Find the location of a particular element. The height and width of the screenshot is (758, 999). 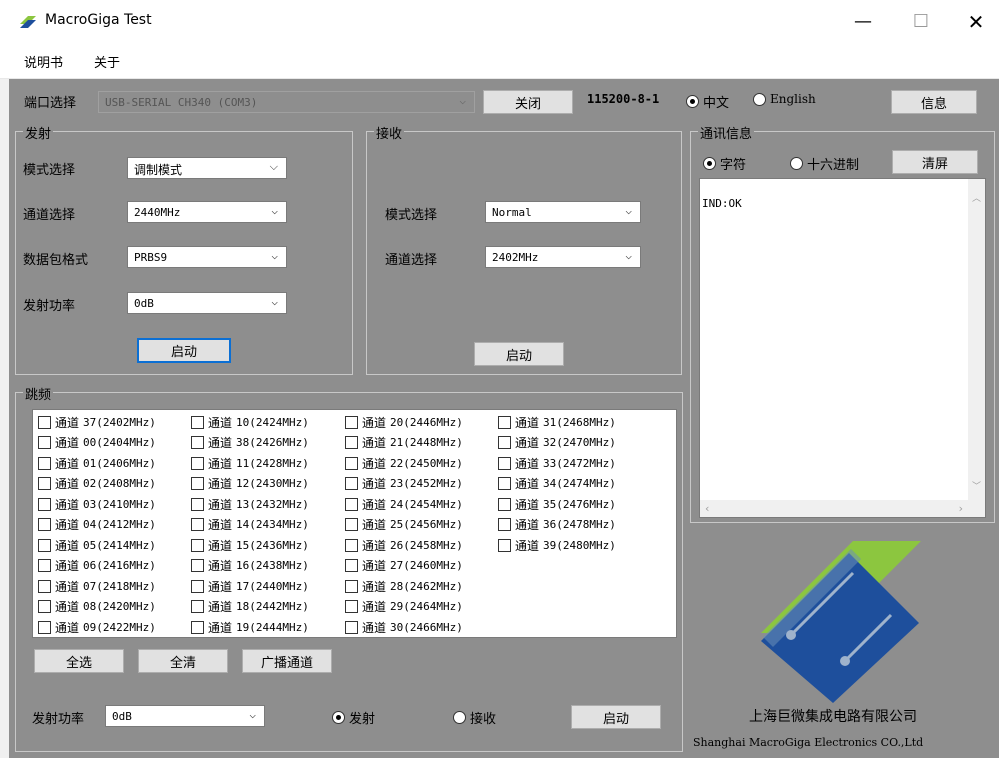

channel-item: 通道 08(2420MHz) is located at coordinates (97, 607).